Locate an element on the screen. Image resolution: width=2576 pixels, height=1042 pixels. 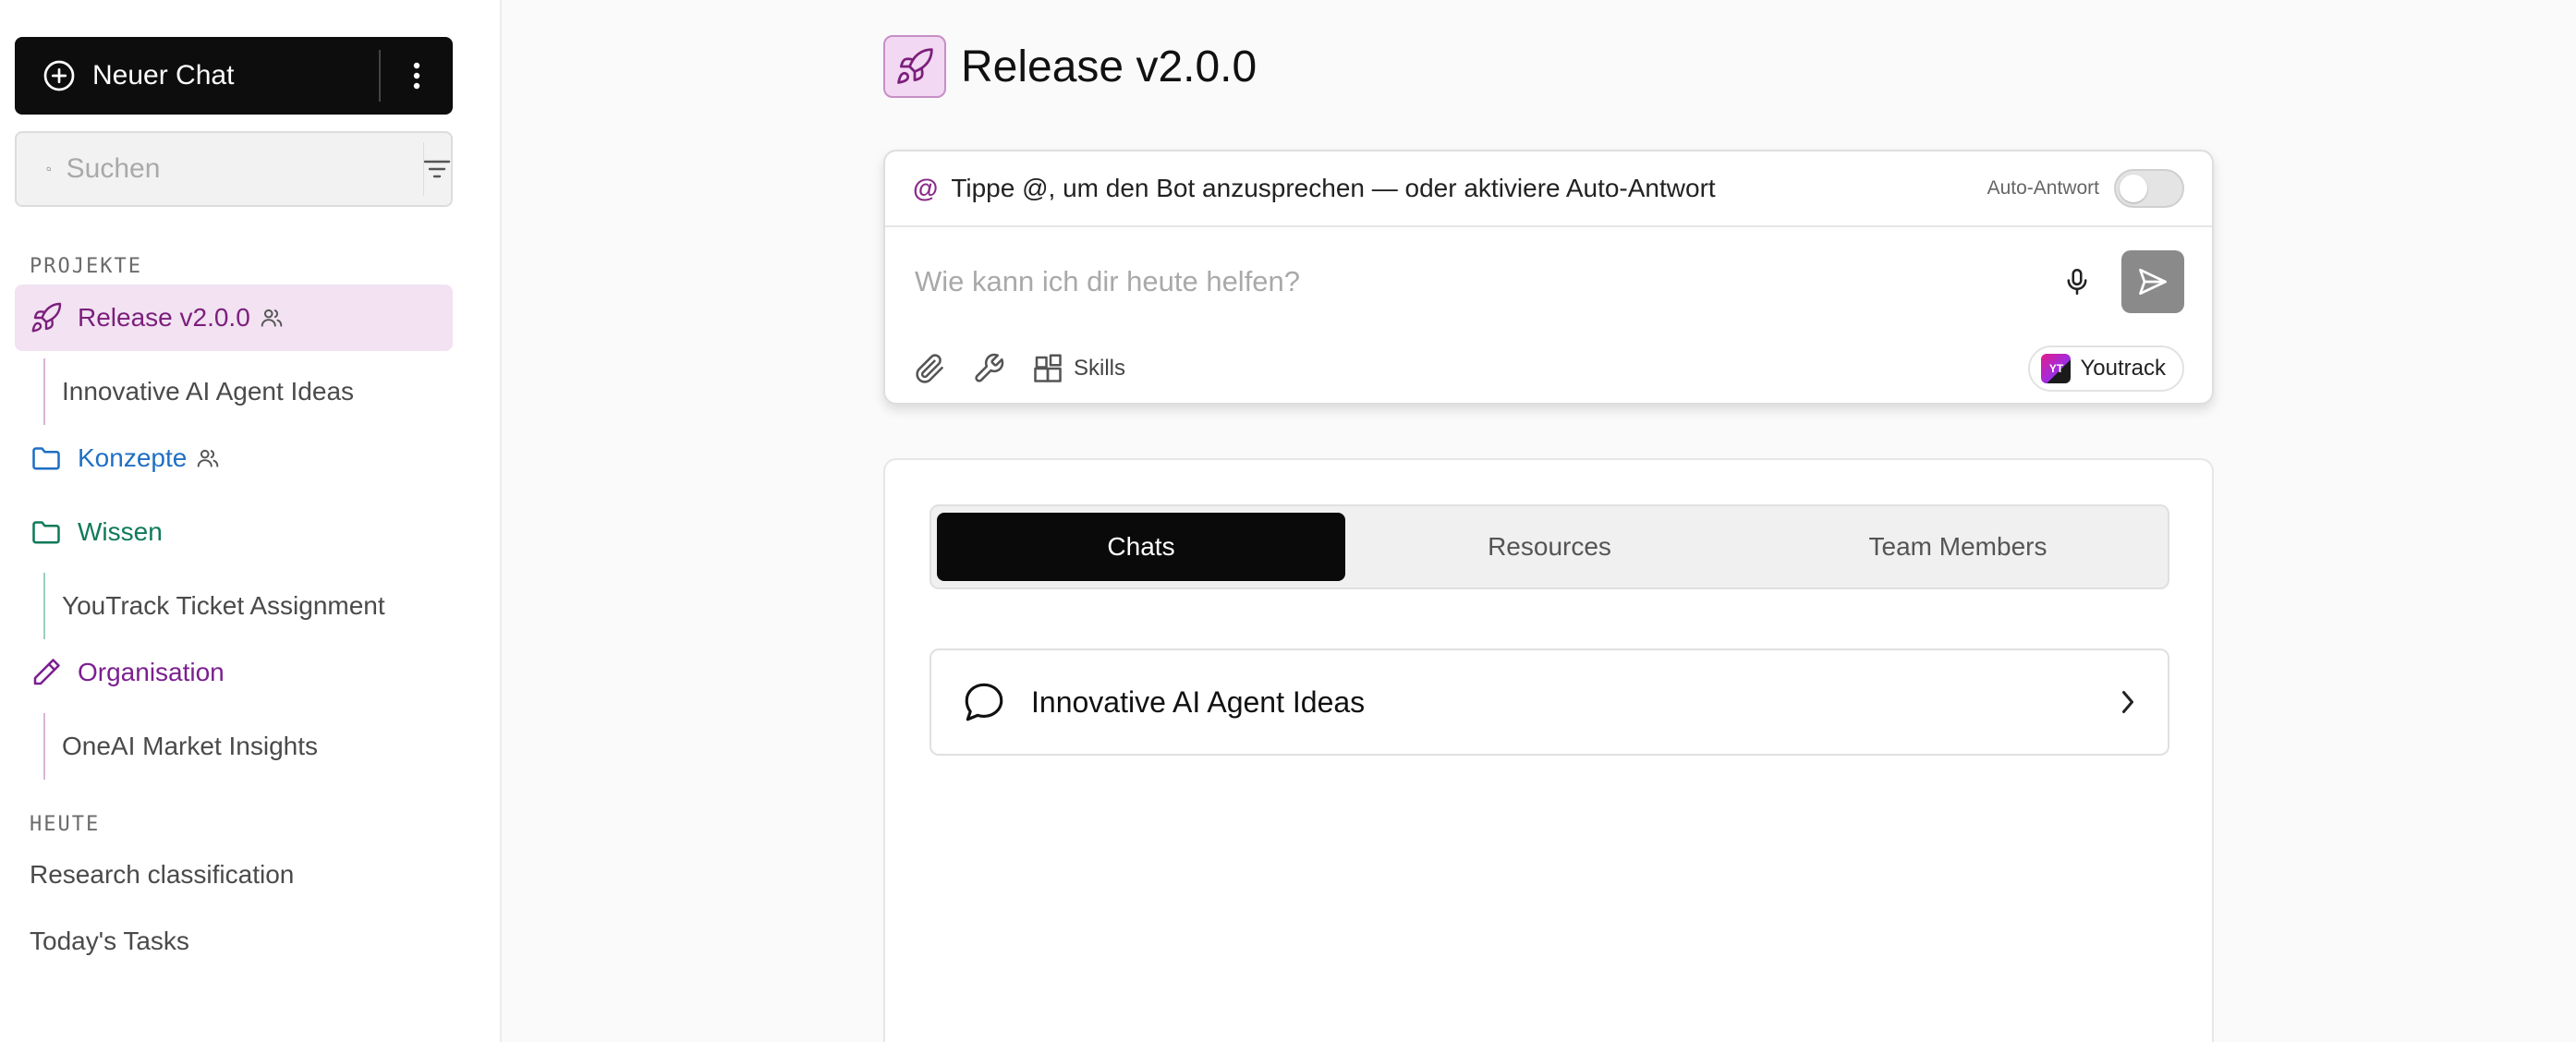
auto-reply-label: Auto-Antwort is located at coordinates (2043, 188).